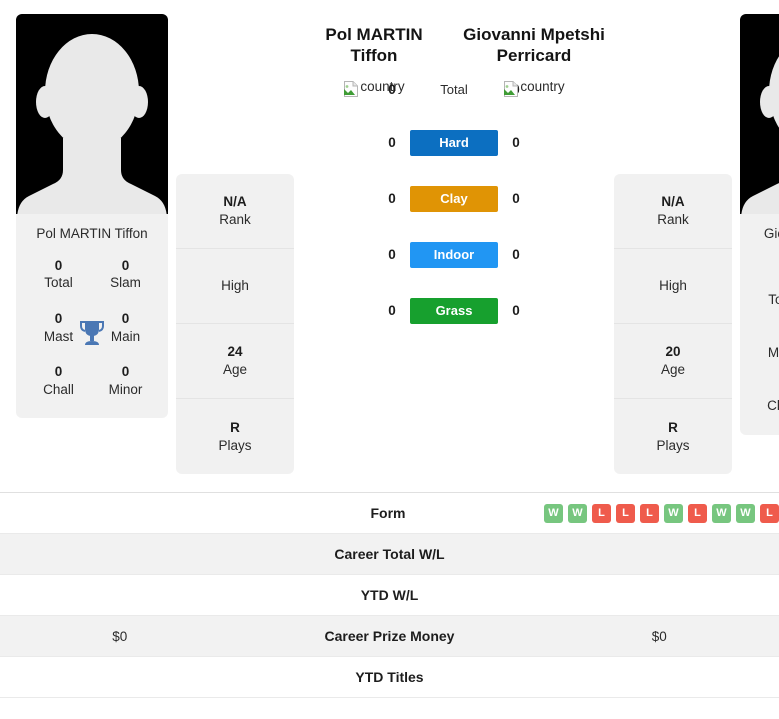  Describe the element at coordinates (374, 56) in the screenshot. I see `left-player-name-line2: Tiffon` at that location.